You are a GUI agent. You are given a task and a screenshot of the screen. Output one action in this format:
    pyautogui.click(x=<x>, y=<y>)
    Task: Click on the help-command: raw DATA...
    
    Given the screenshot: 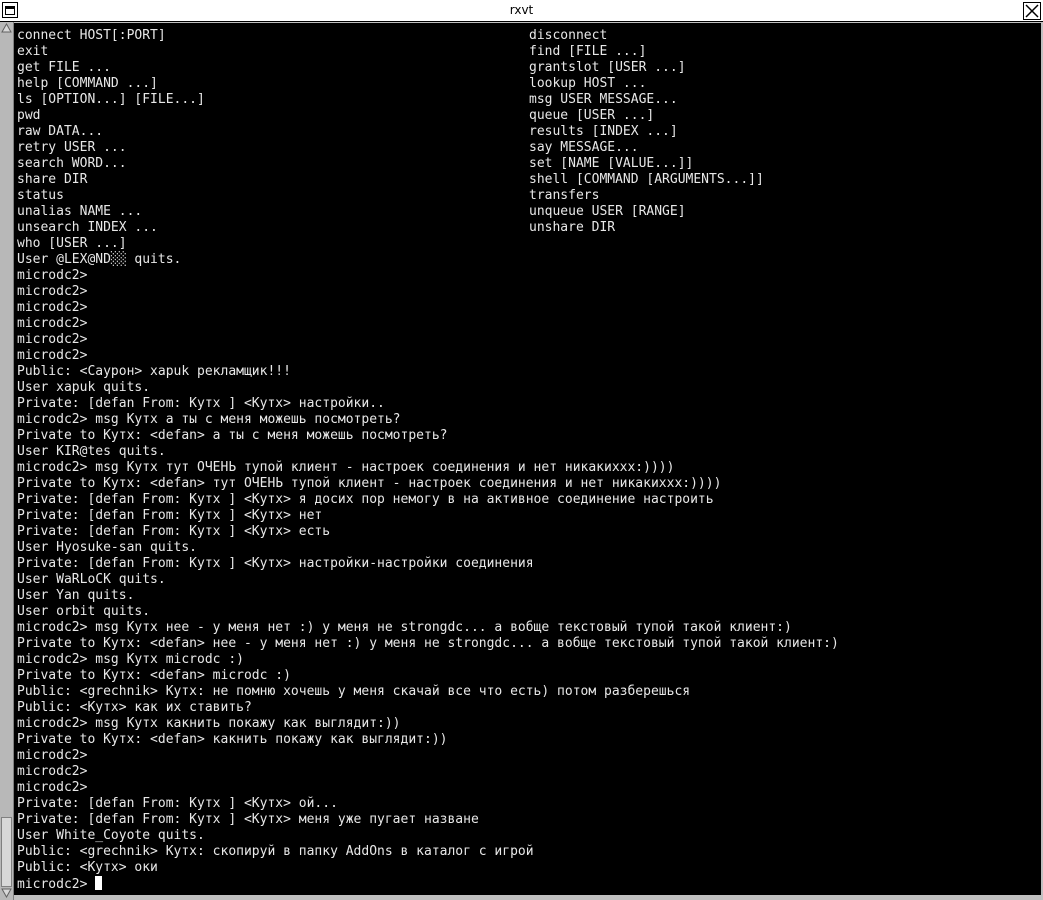 What is the action you would take?
    pyautogui.click(x=60, y=131)
    